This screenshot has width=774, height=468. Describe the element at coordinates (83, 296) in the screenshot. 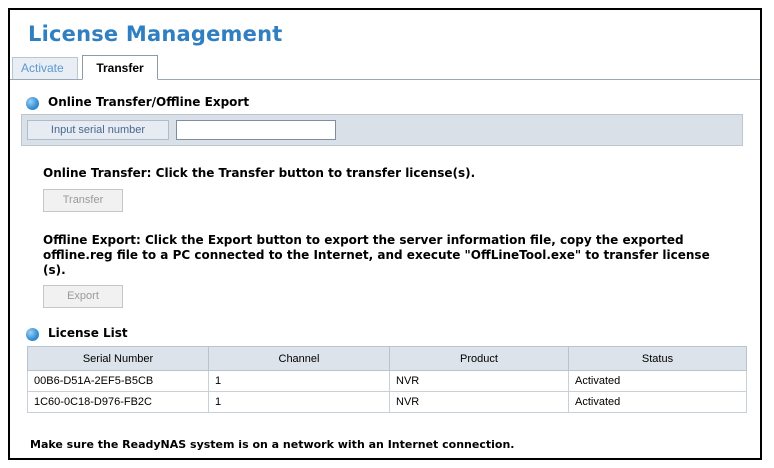

I see `export-button: Export` at that location.